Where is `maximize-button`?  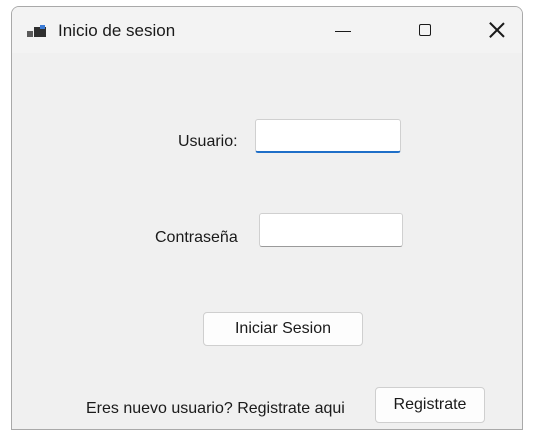
maximize-button is located at coordinates (425, 30).